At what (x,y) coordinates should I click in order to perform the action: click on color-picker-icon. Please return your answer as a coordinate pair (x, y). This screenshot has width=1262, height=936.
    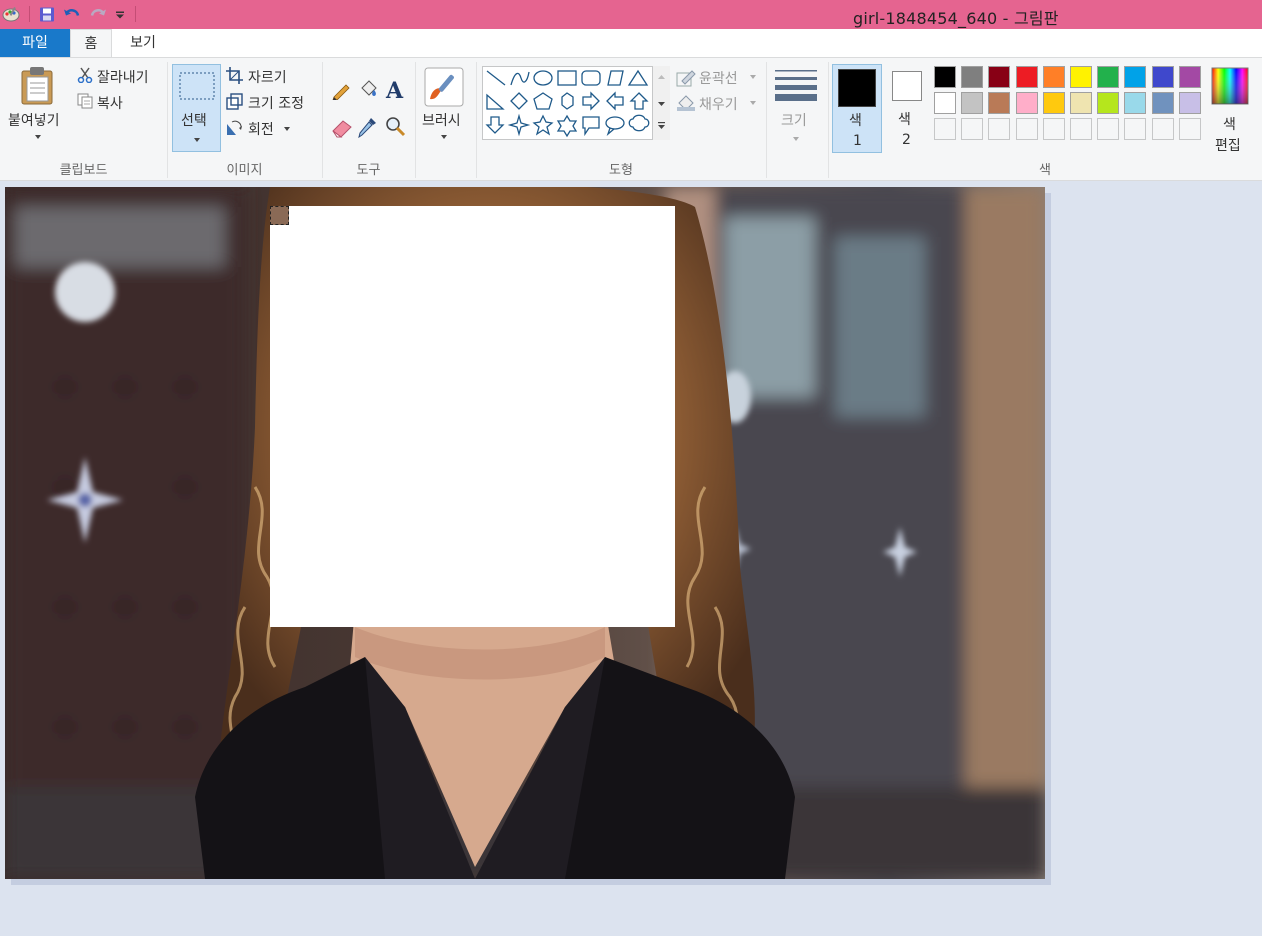
    Looking at the image, I should click on (368, 127).